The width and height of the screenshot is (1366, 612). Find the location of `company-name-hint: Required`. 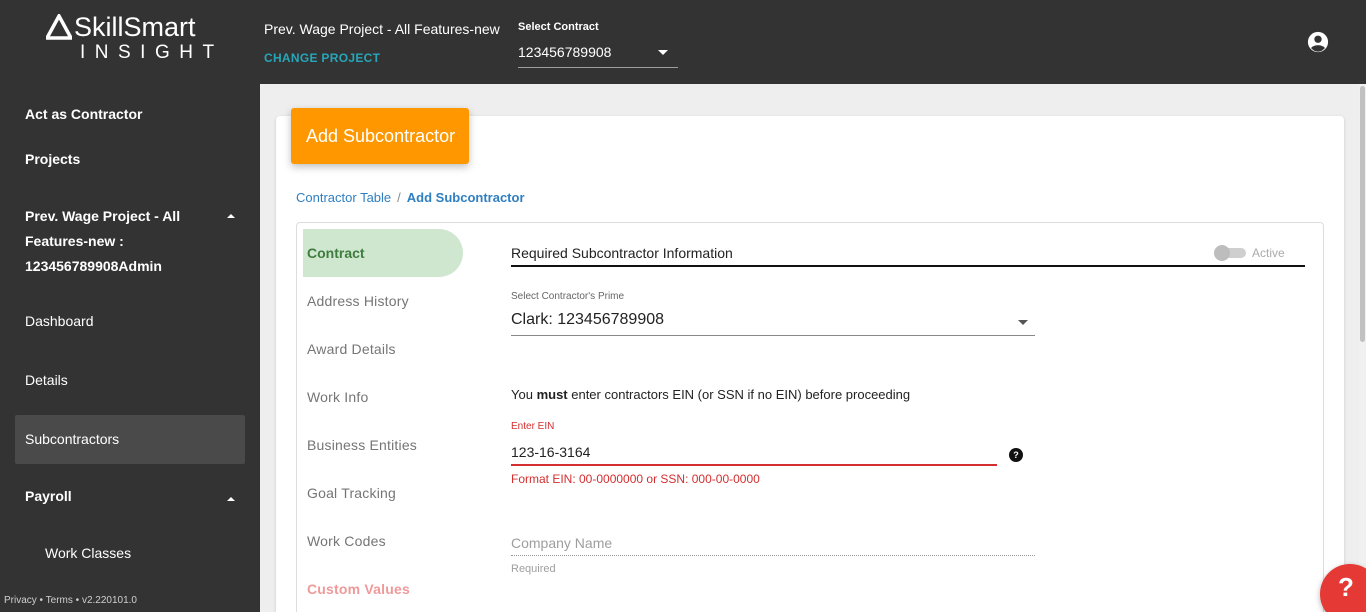

company-name-hint: Required is located at coordinates (533, 569).